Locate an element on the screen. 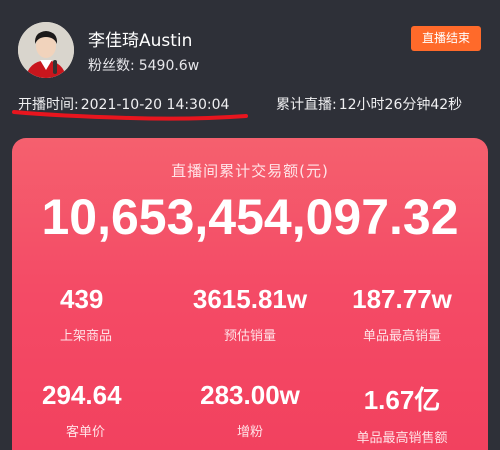 The height and width of the screenshot is (450, 500). stat-label: 单品最高销售额 is located at coordinates (402, 438).